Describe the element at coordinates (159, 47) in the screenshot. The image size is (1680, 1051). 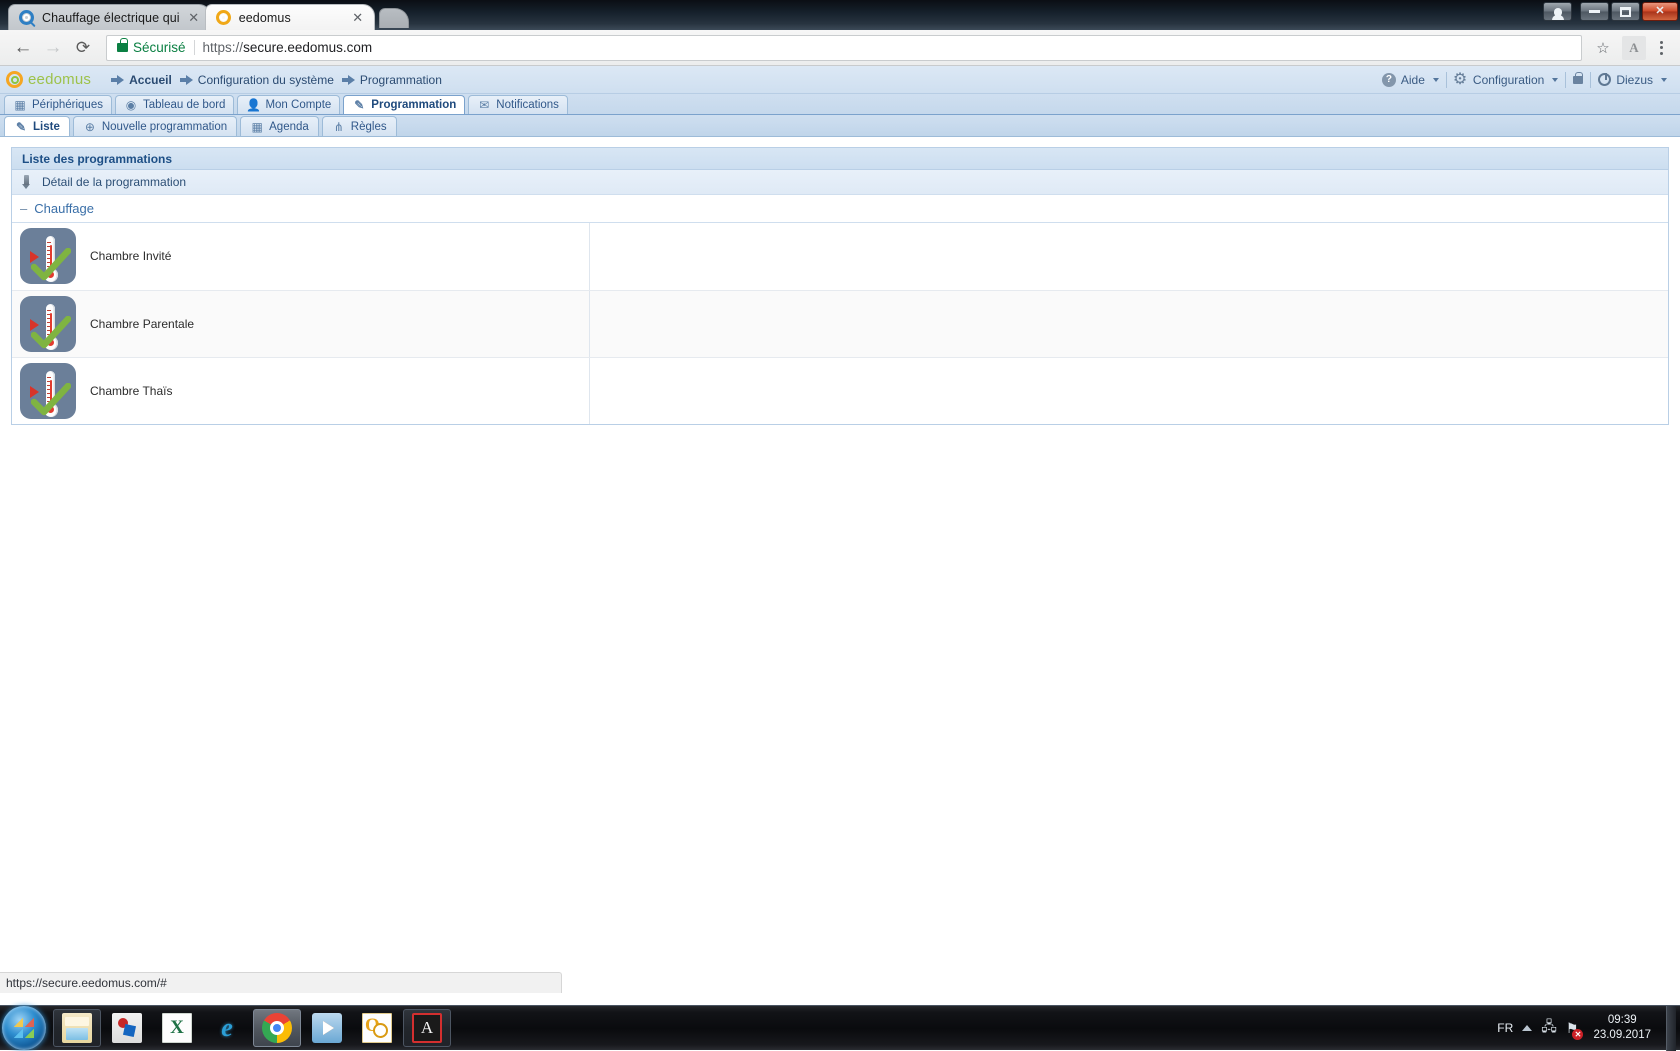
I see `security-label: Sécurisé` at that location.